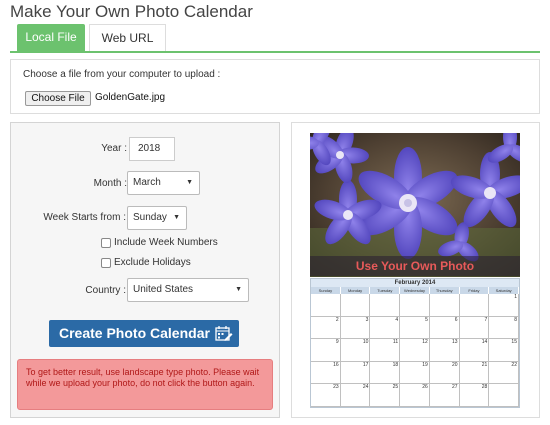 This screenshot has height=425, width=550. Describe the element at coordinates (150, 217) in the screenshot. I see `week-start-select-value: Sunday` at that location.